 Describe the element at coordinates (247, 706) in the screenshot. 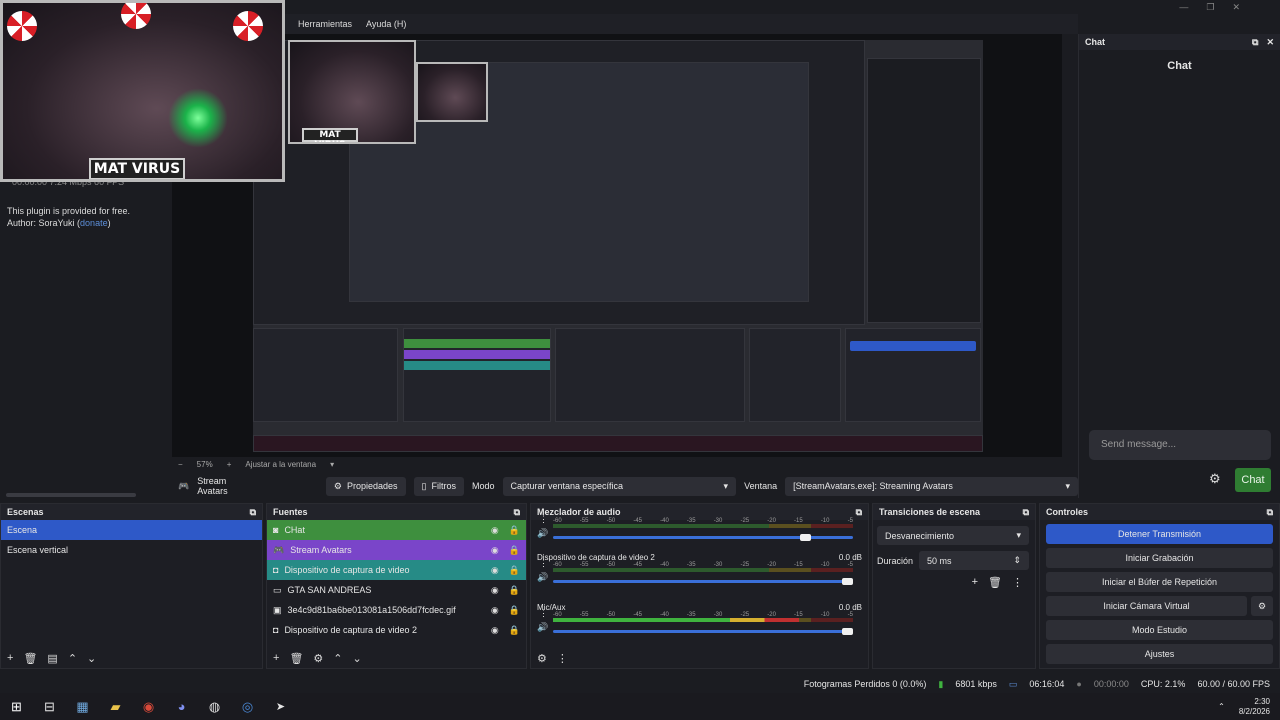

I see `app-icon: ◎` at that location.